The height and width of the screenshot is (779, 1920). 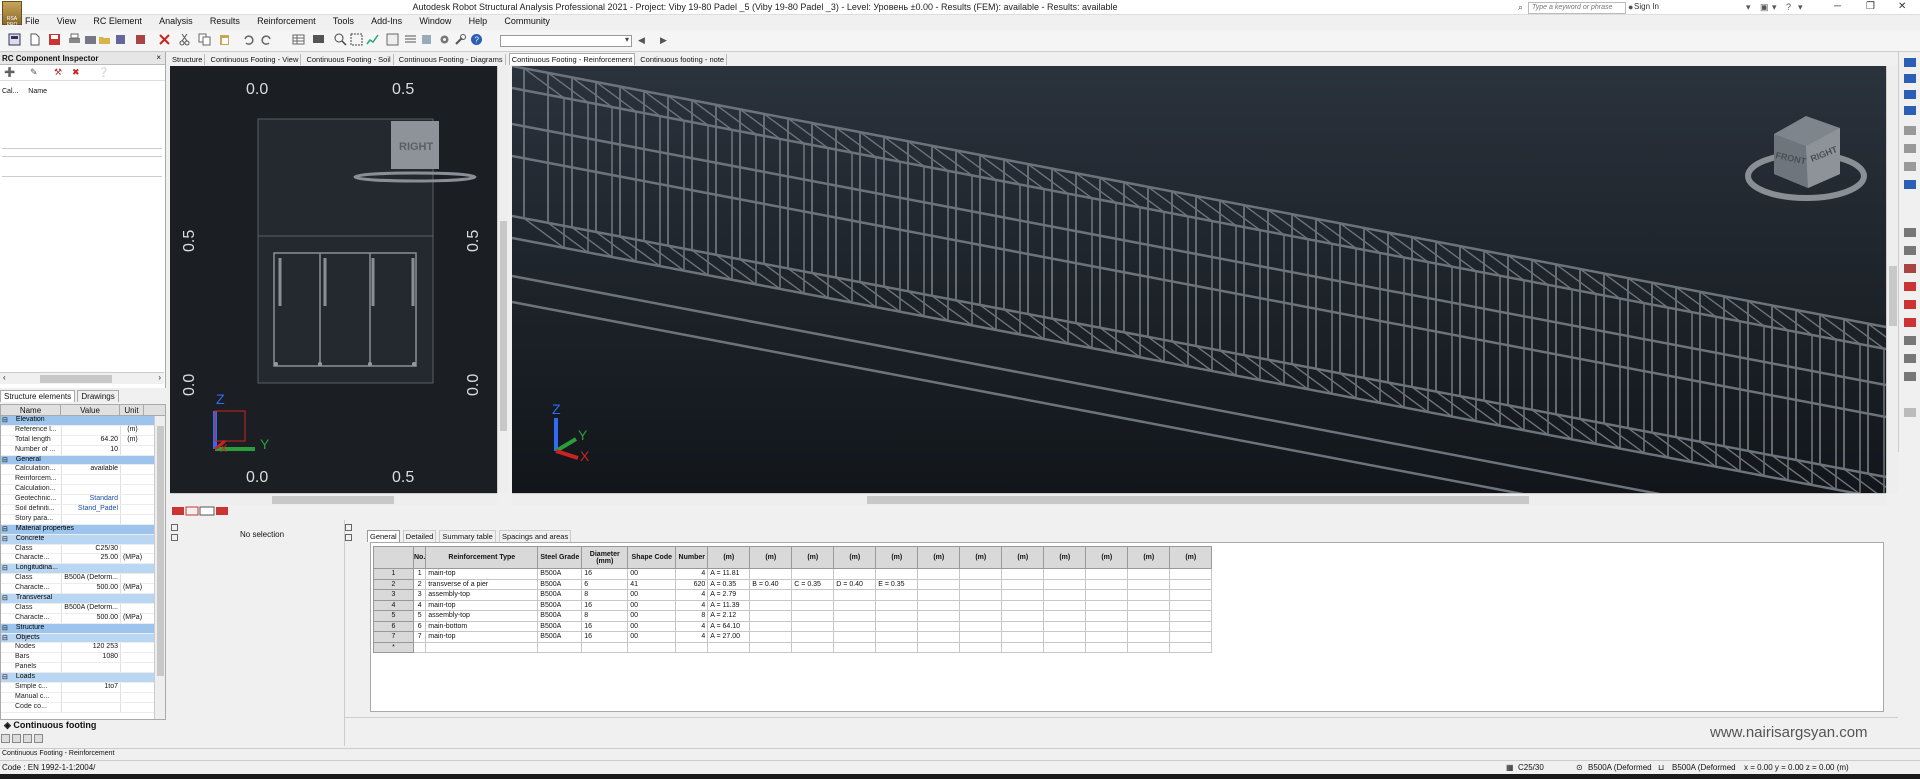 What do you see at coordinates (158, 57) in the screenshot?
I see `inspector-close-button: ×` at bounding box center [158, 57].